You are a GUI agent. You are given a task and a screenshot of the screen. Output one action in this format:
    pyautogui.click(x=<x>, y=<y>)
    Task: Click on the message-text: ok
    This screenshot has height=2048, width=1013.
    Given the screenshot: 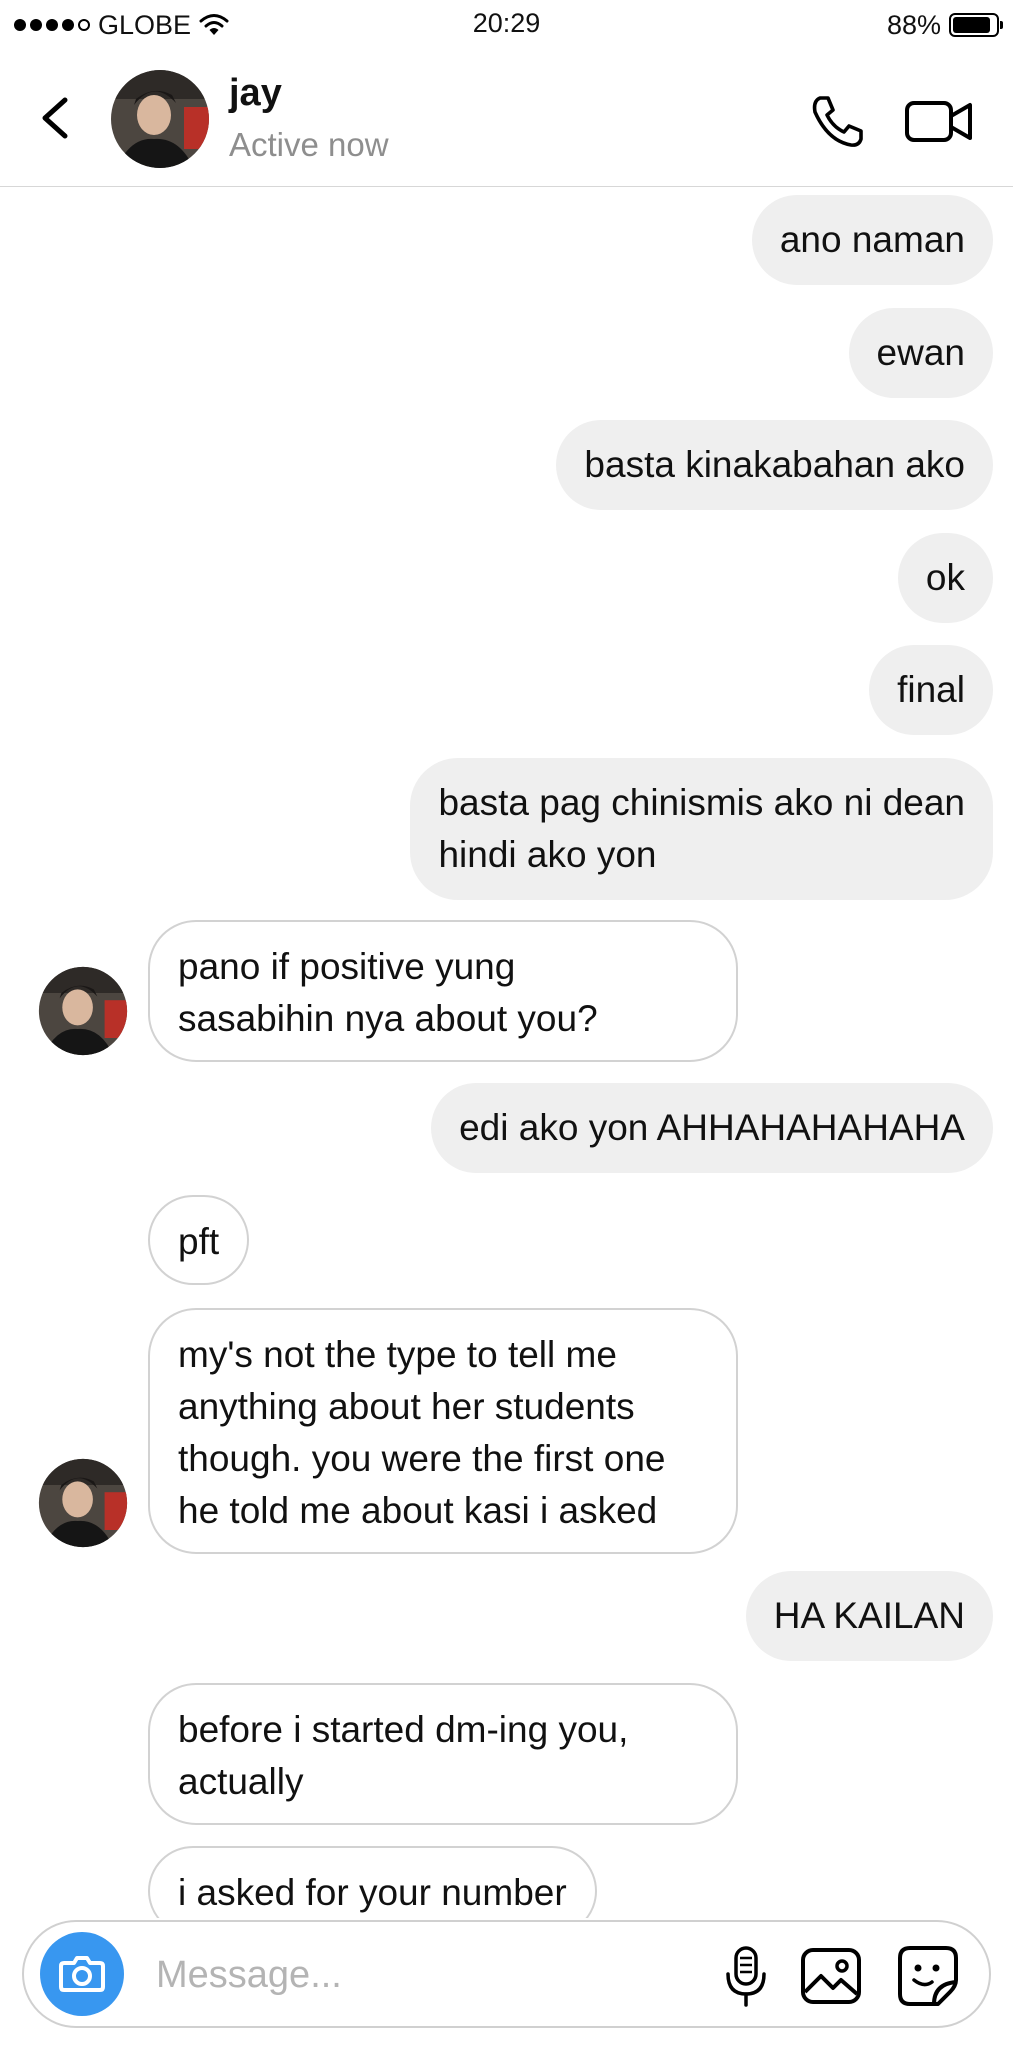 What is the action you would take?
    pyautogui.click(x=945, y=577)
    